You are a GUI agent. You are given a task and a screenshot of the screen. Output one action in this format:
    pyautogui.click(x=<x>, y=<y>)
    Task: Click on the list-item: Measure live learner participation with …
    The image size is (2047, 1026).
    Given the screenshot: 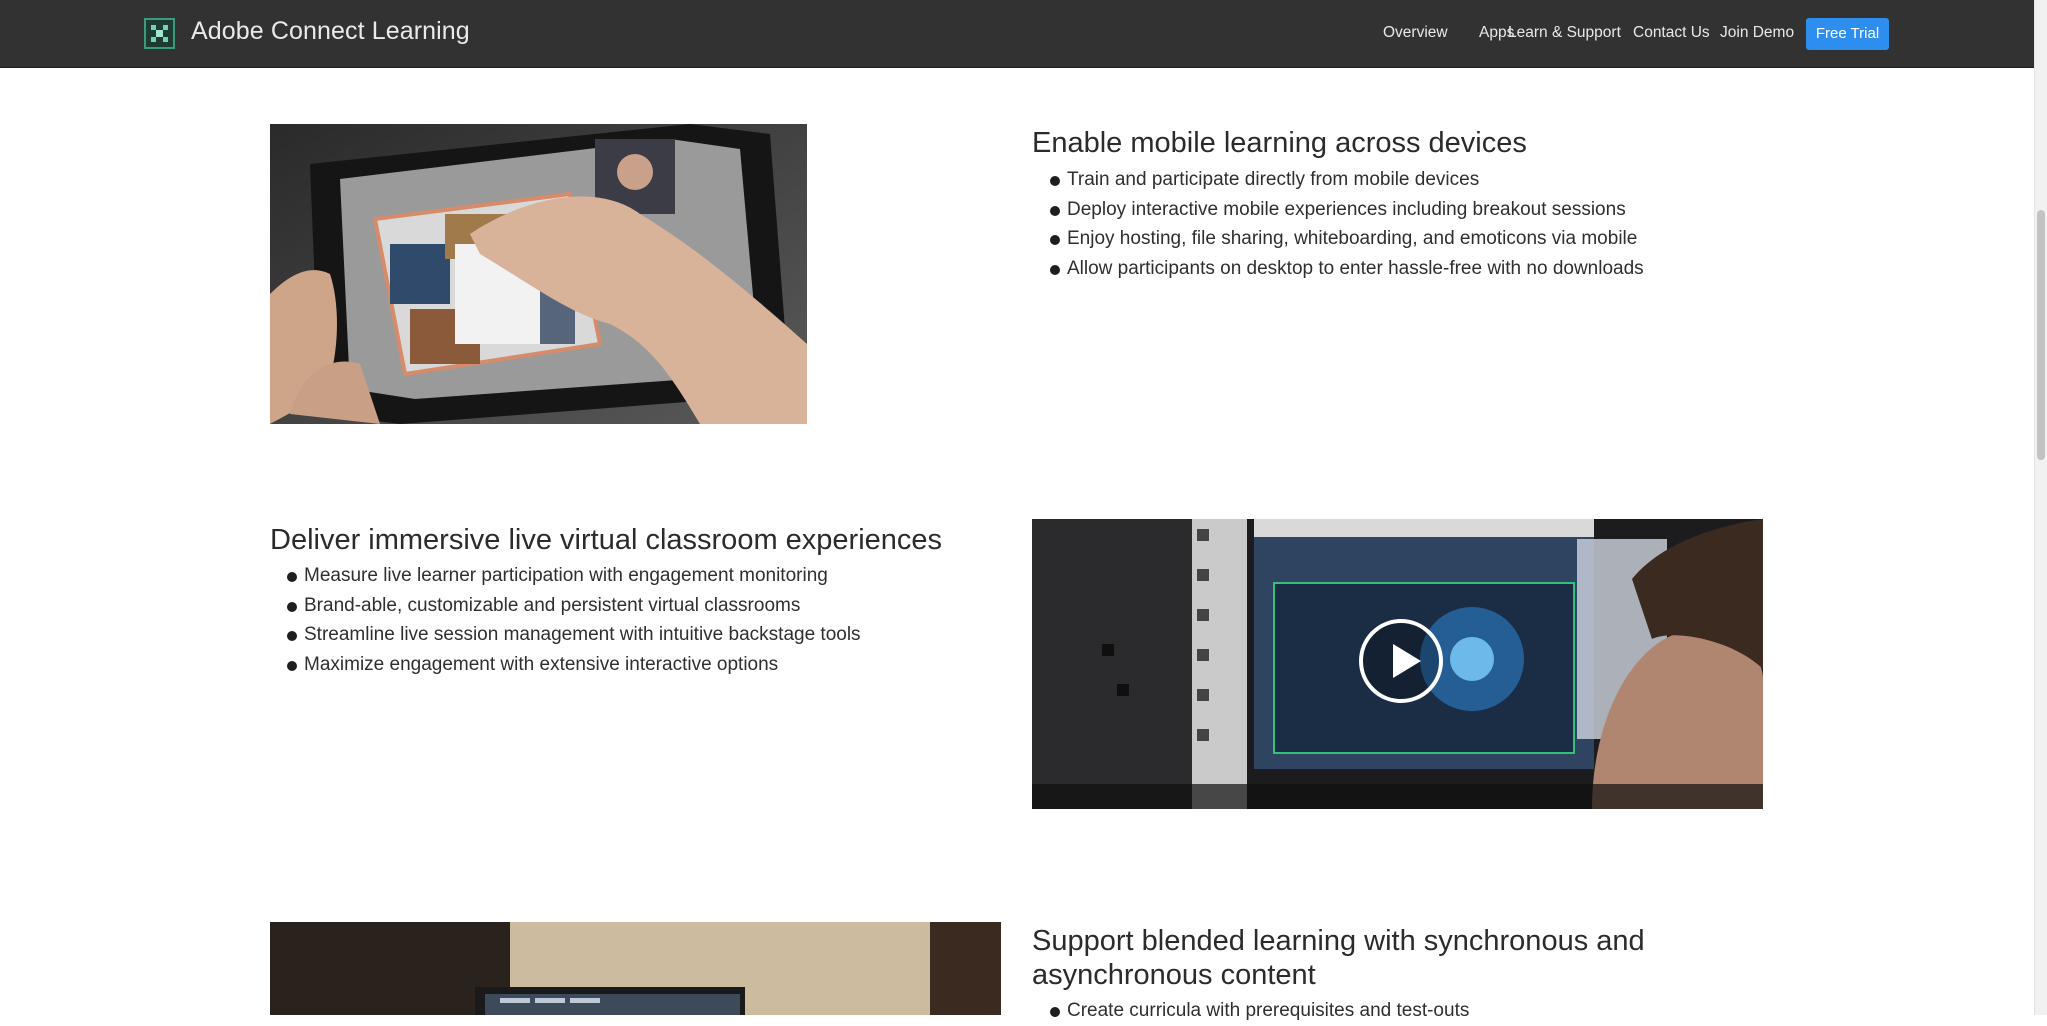 What is the action you would take?
    pyautogui.click(x=565, y=576)
    